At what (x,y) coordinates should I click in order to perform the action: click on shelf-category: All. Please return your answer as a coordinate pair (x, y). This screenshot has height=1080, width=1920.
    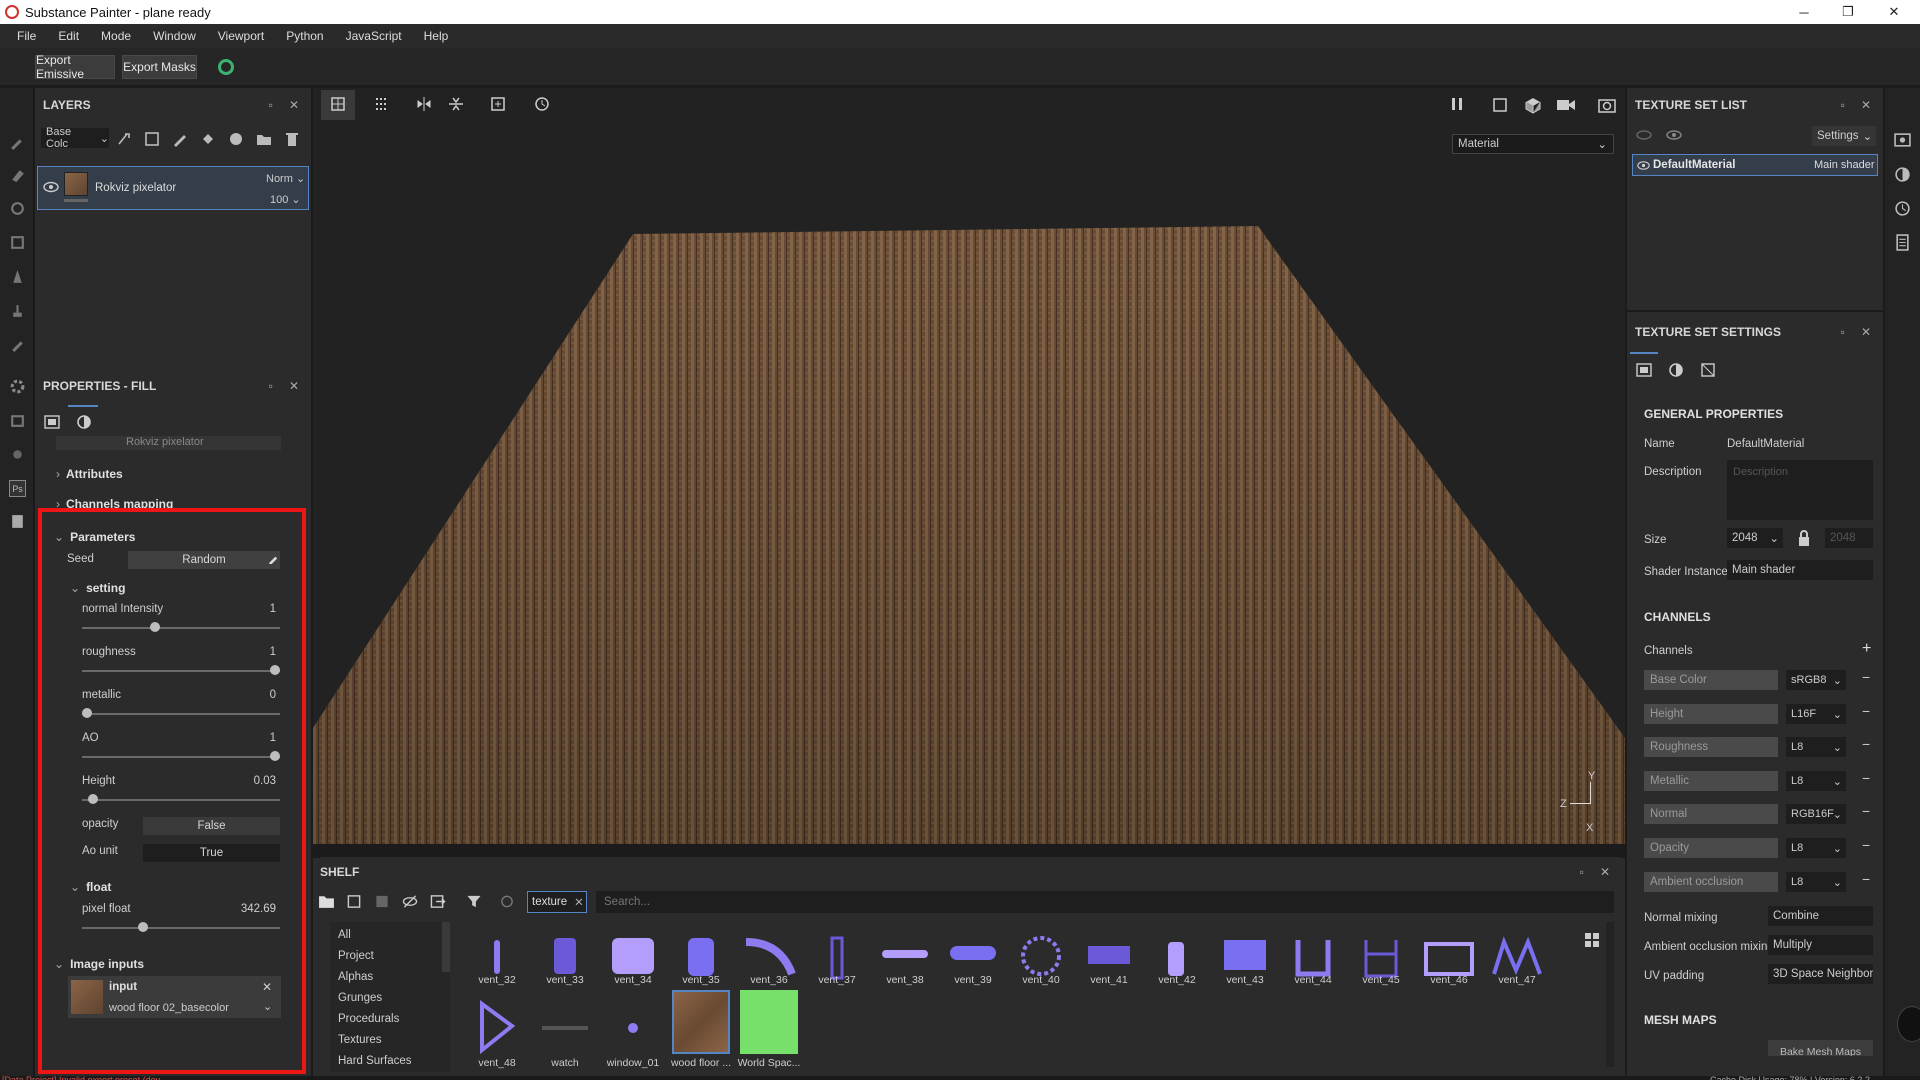
    Looking at the image, I should click on (344, 935).